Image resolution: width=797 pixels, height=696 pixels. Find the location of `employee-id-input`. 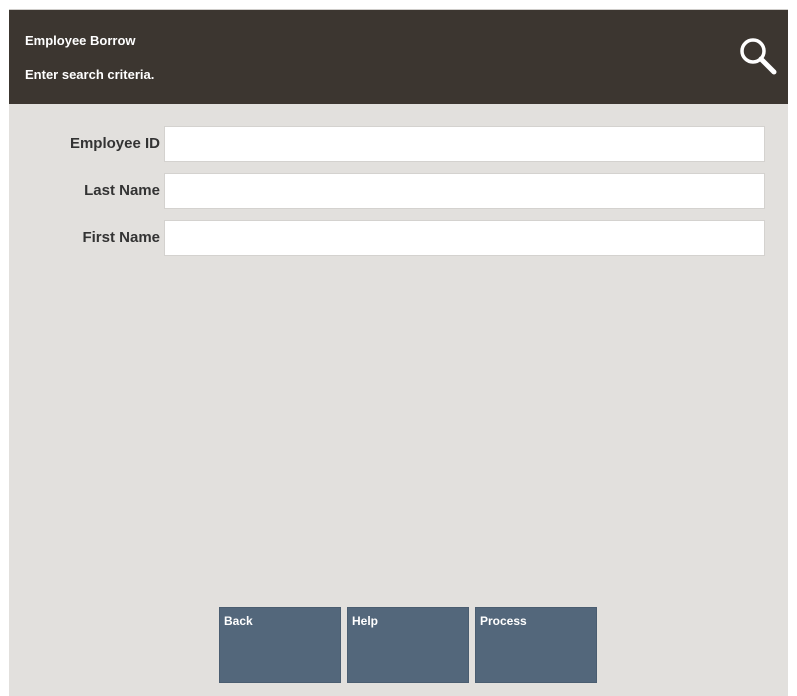

employee-id-input is located at coordinates (464, 144).